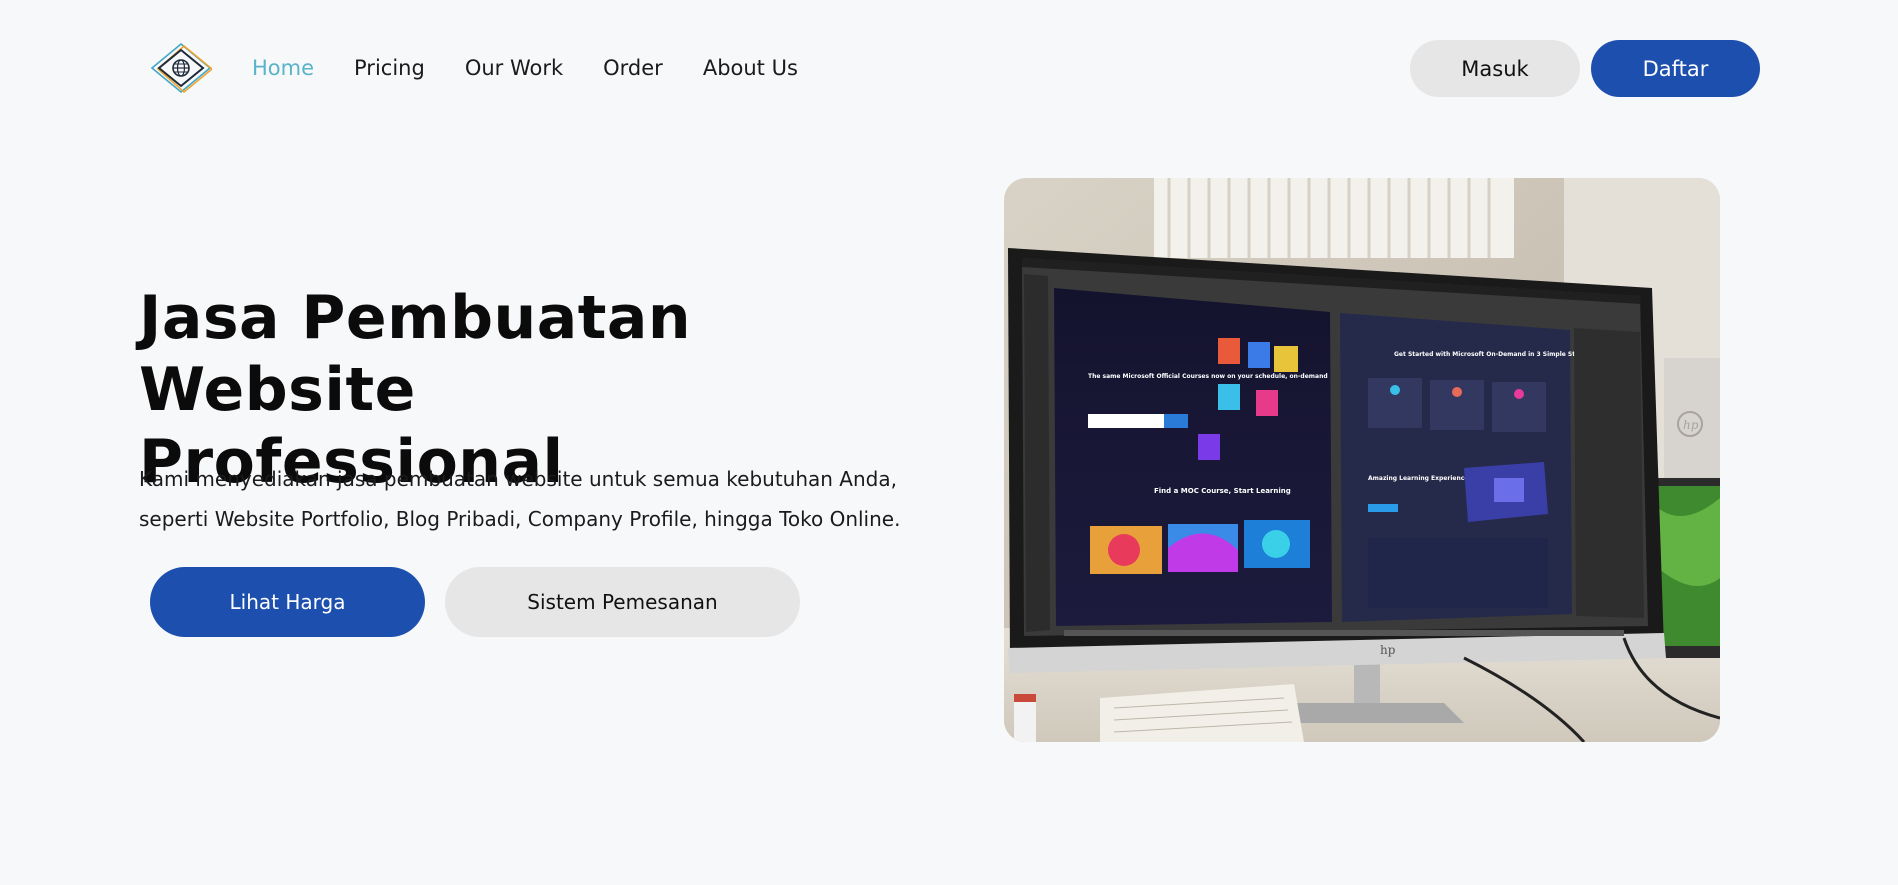 The height and width of the screenshot is (885, 1898). I want to click on main-nav: Home Pricing Our Work Order About Us, so click(525, 68).